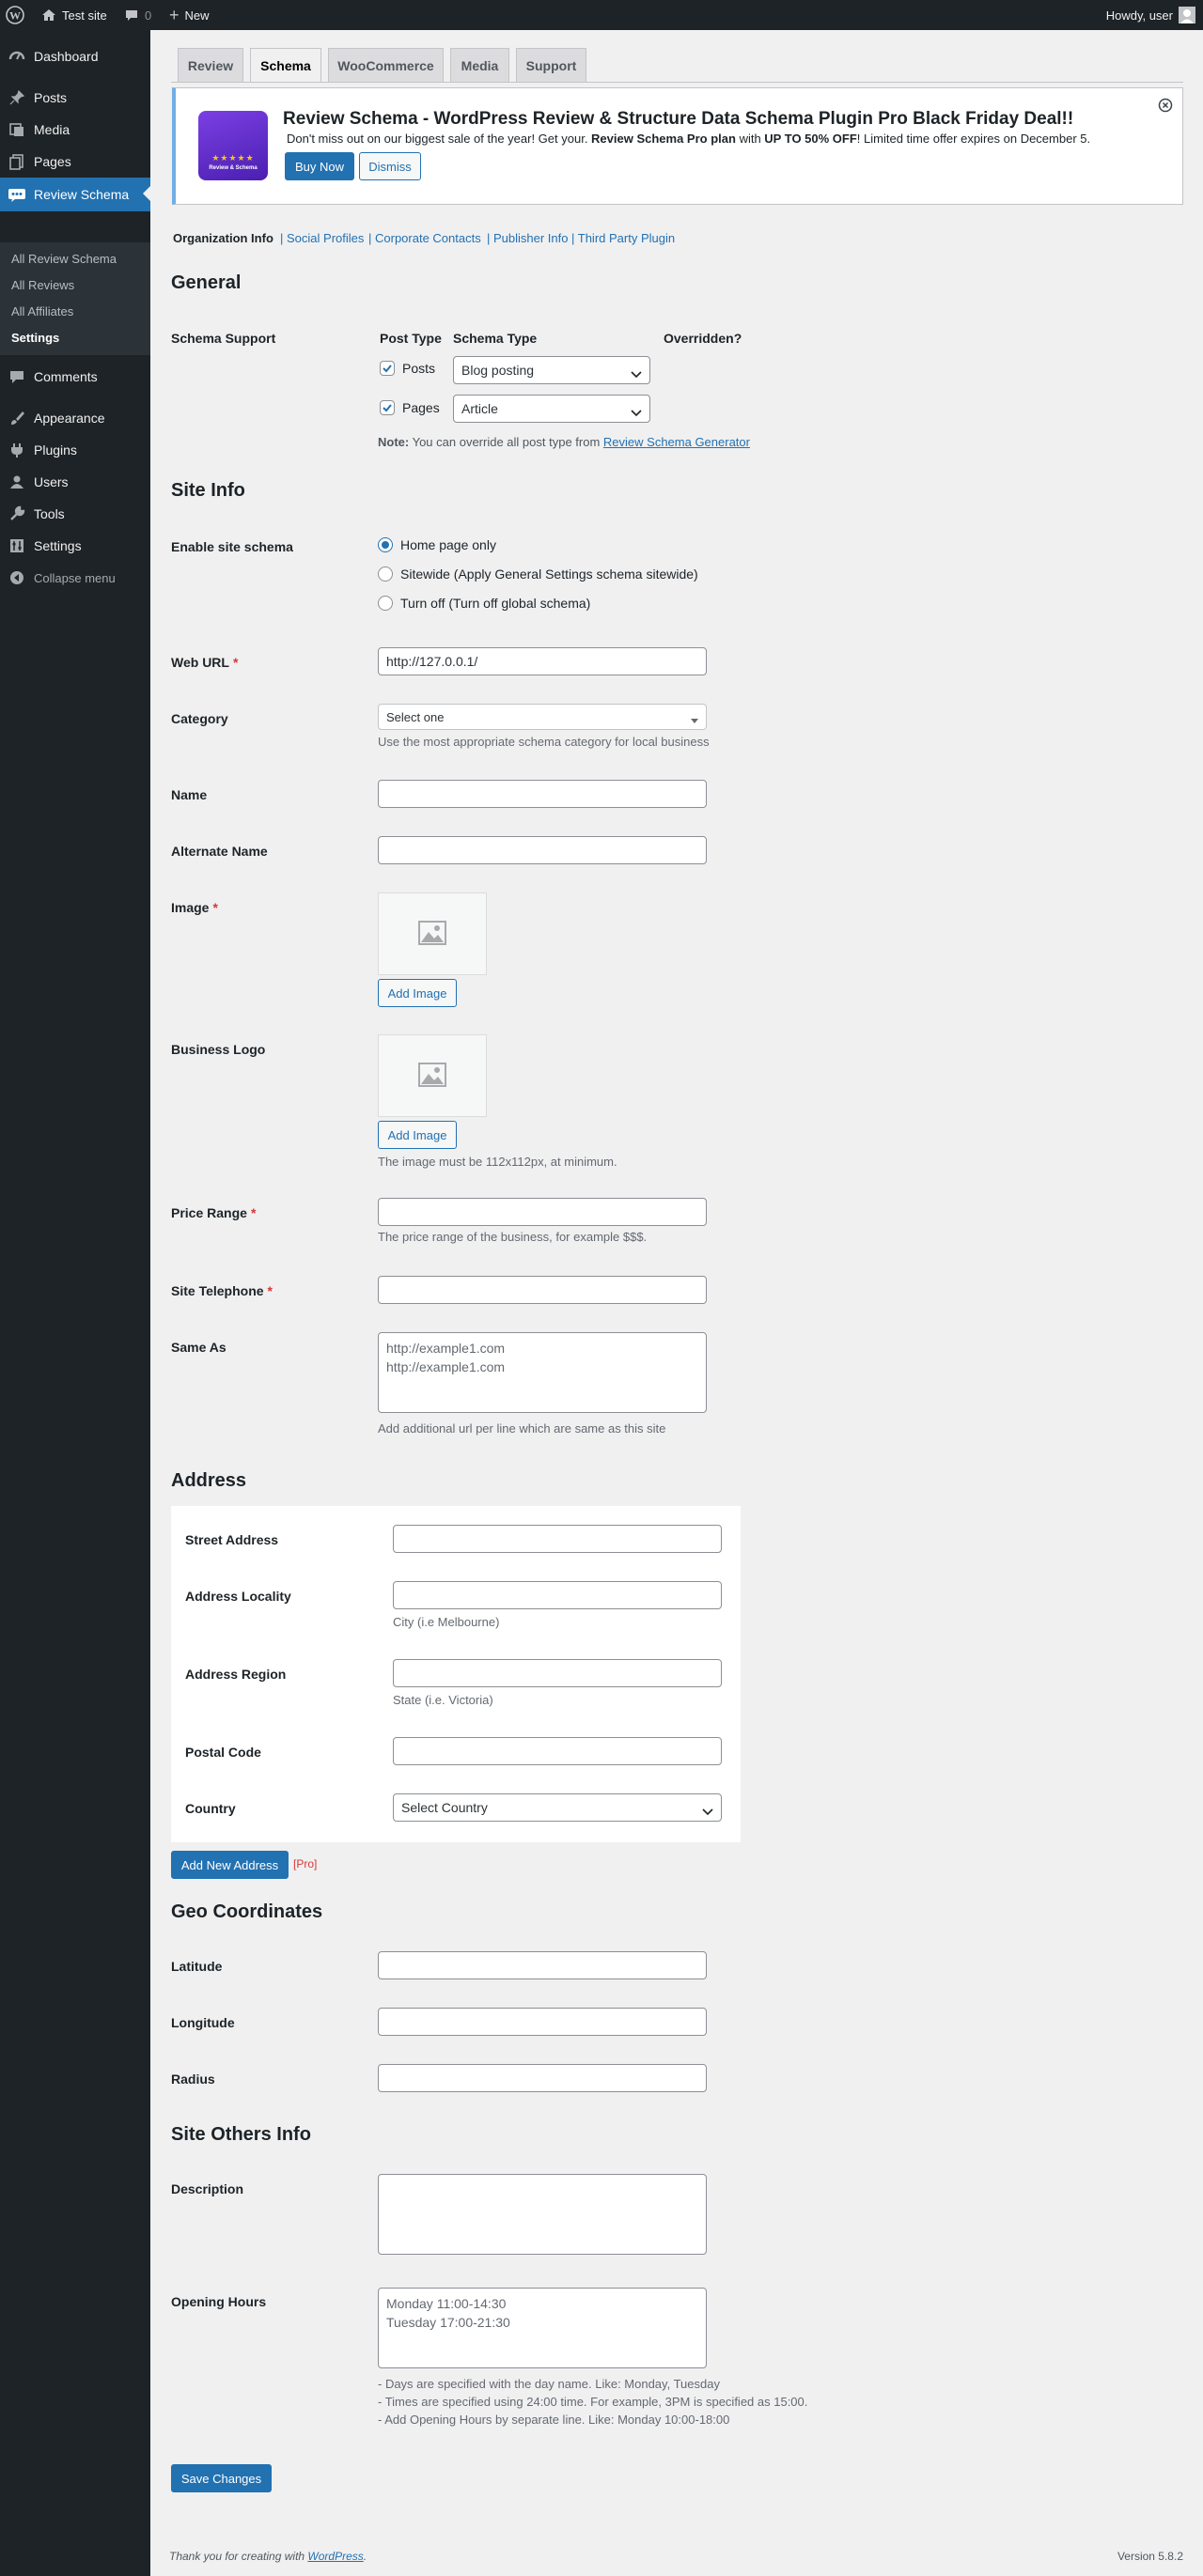 The width and height of the screenshot is (1203, 2576). I want to click on add-image-button: Add Image, so click(417, 993).